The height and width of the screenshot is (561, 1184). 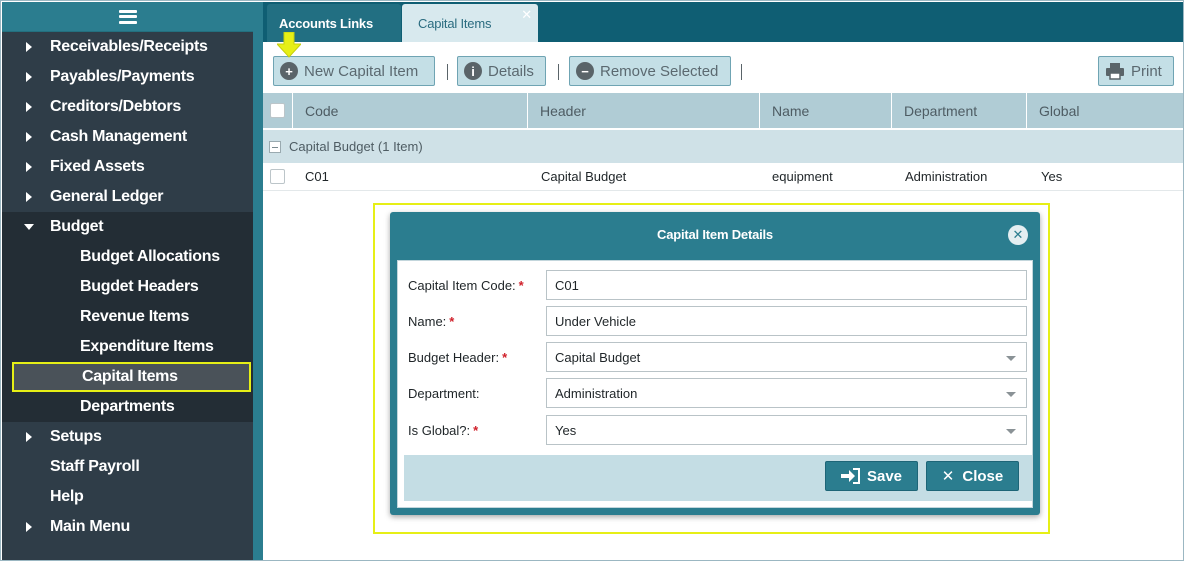 I want to click on tab-close-icon: ✕, so click(x=526, y=15).